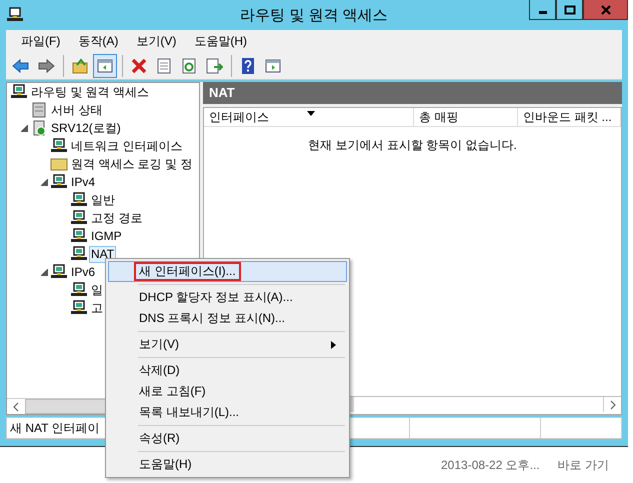  Describe the element at coordinates (309, 117) in the screenshot. I see `column-header: 인터페이스` at that location.